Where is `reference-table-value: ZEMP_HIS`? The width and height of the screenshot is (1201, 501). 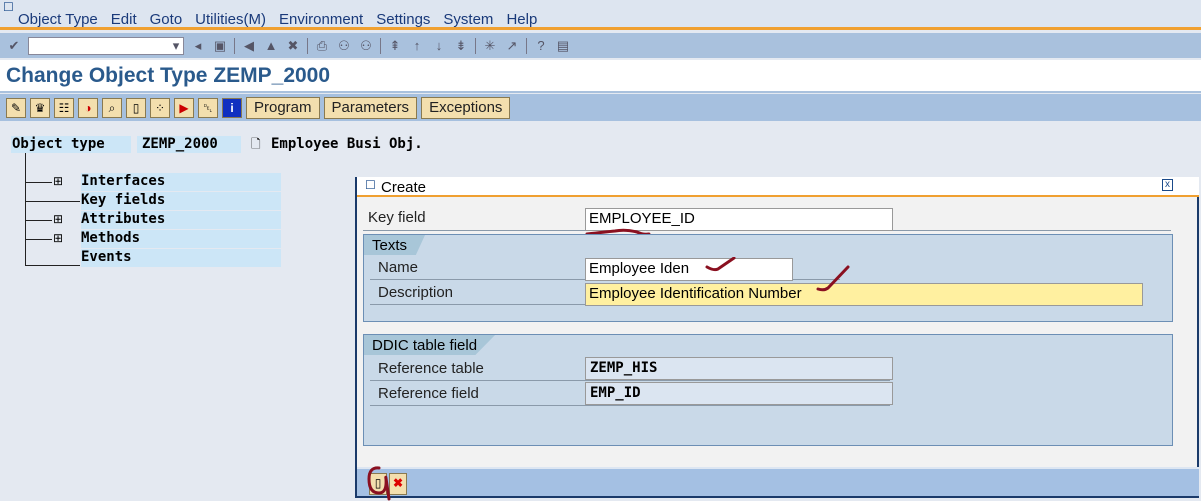
reference-table-value: ZEMP_HIS is located at coordinates (739, 368).